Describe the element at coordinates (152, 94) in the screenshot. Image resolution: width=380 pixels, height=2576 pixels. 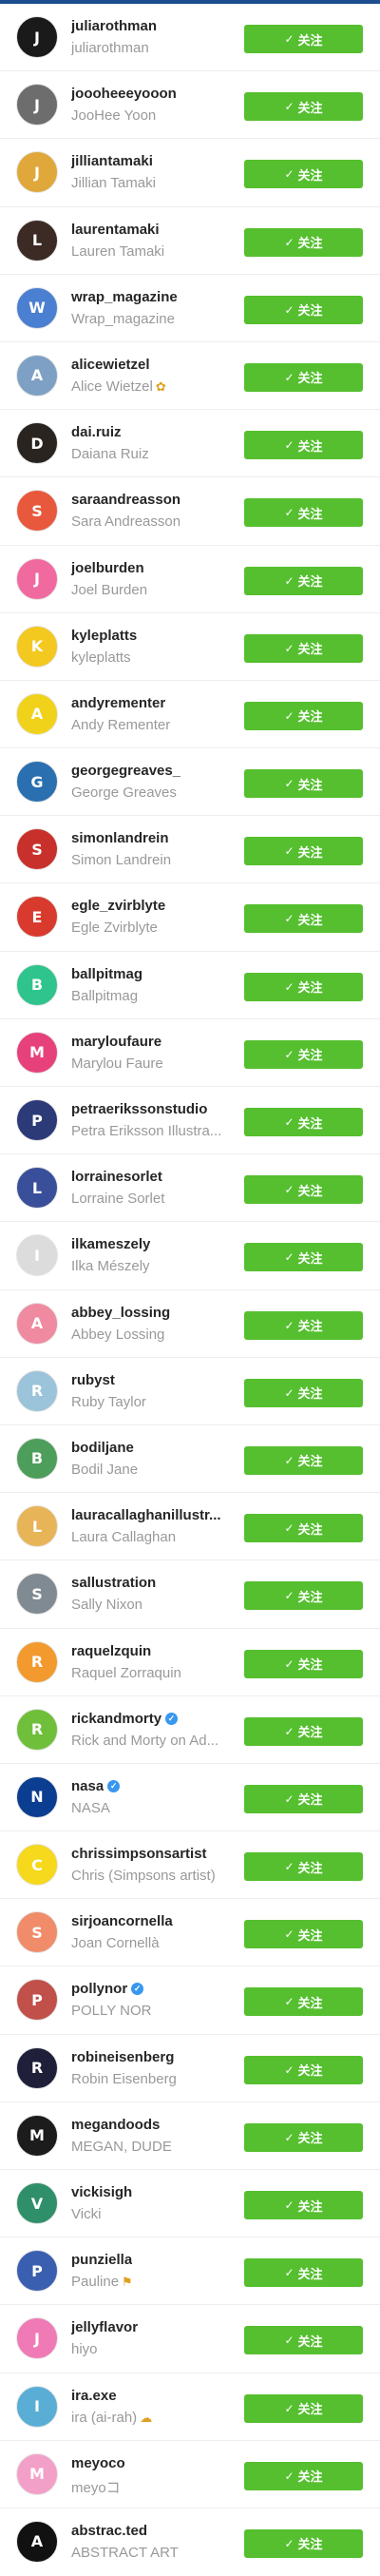
I see `username: joooheeeyooon` at that location.